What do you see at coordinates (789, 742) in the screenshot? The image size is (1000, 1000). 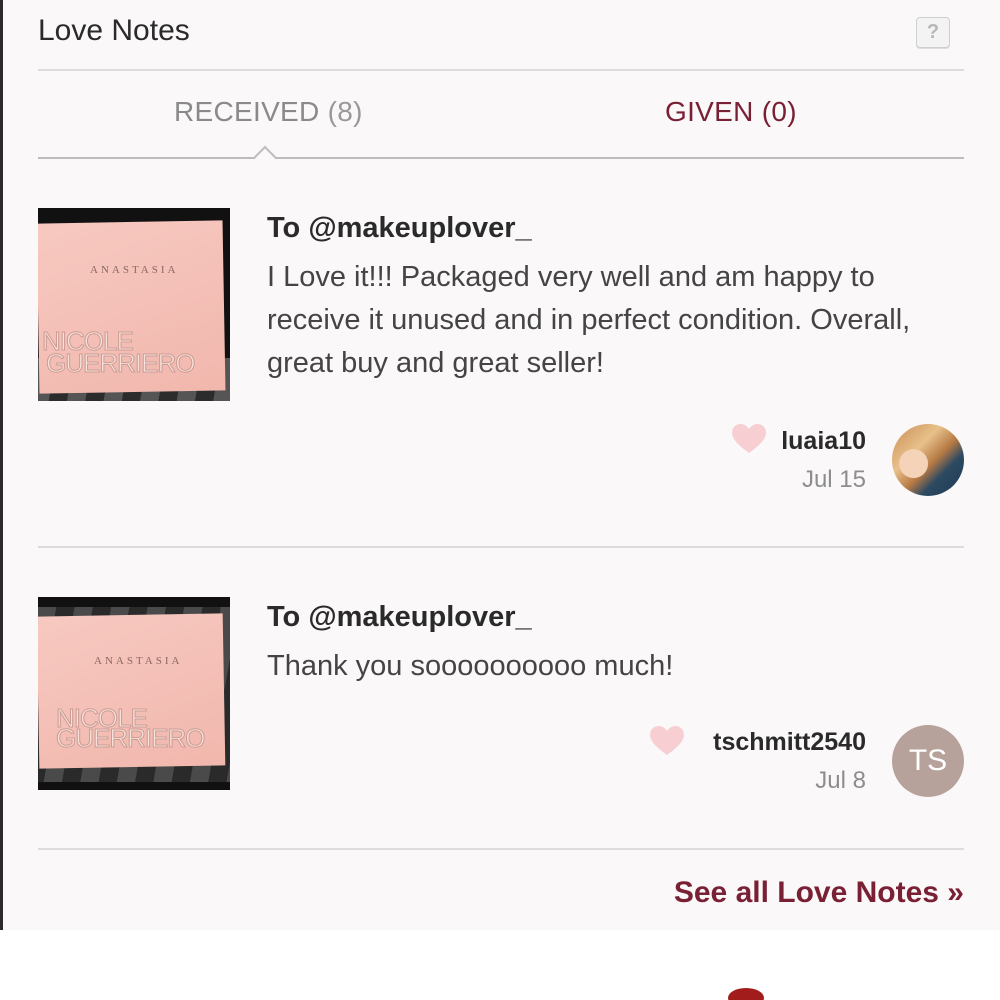 I see `sender-username: tschmitt2540` at bounding box center [789, 742].